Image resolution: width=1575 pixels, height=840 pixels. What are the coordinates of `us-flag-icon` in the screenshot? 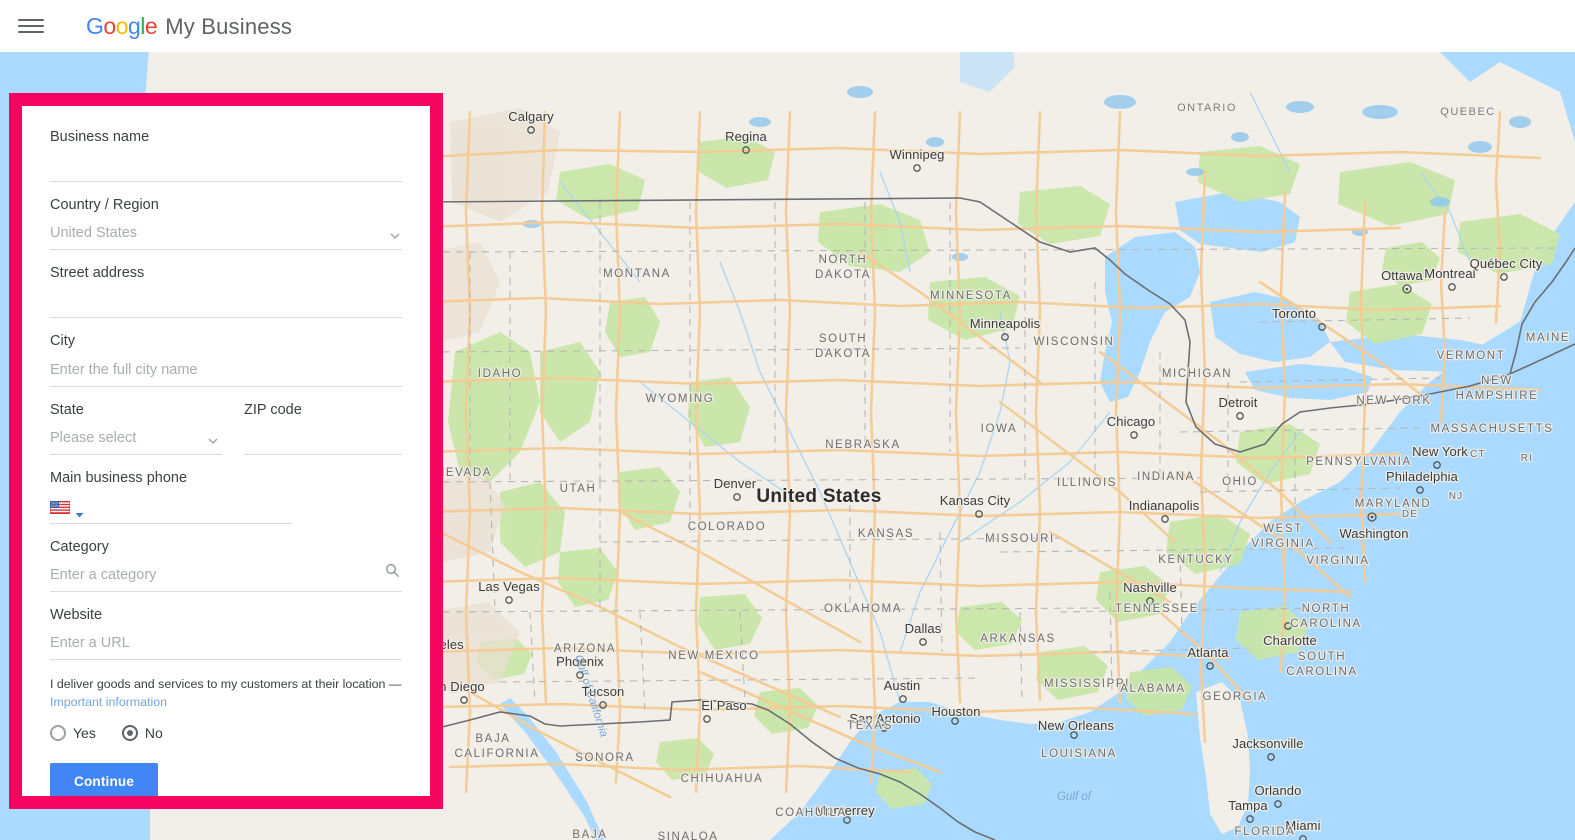 It's located at (60, 508).